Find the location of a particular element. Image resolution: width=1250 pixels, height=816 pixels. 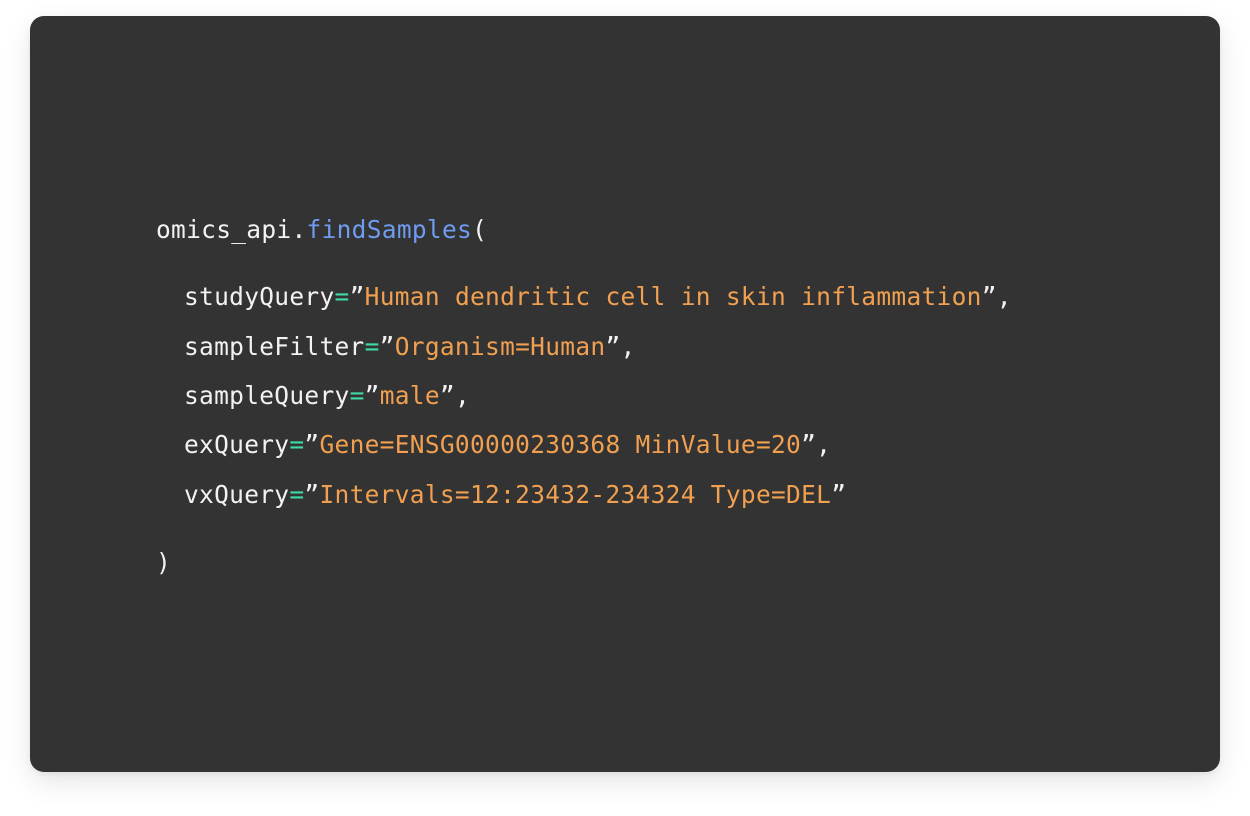

param-name: sampleQuery is located at coordinates (267, 395).